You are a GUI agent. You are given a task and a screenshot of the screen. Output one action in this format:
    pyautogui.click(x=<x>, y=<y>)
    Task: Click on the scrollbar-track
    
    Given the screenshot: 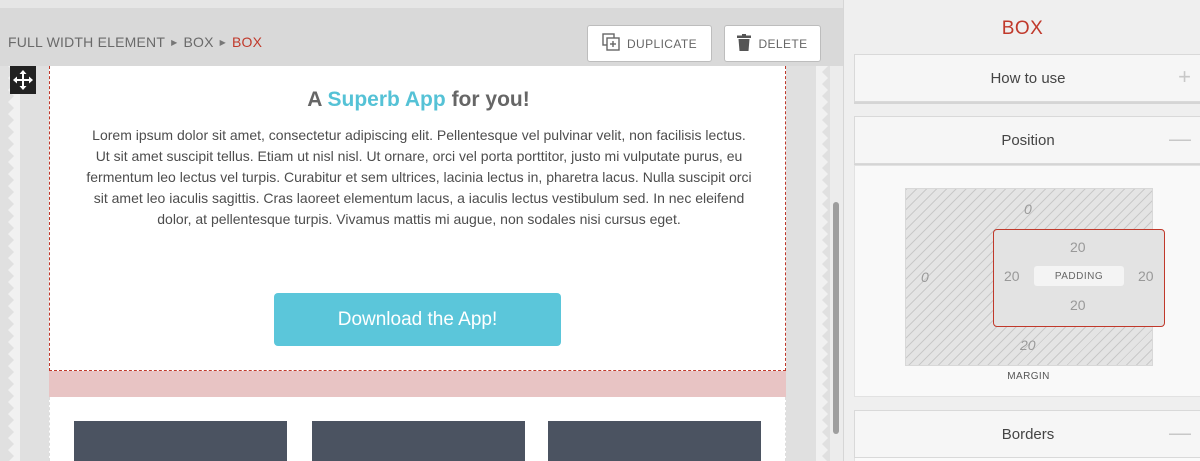 What is the action you would take?
    pyautogui.click(x=836, y=263)
    